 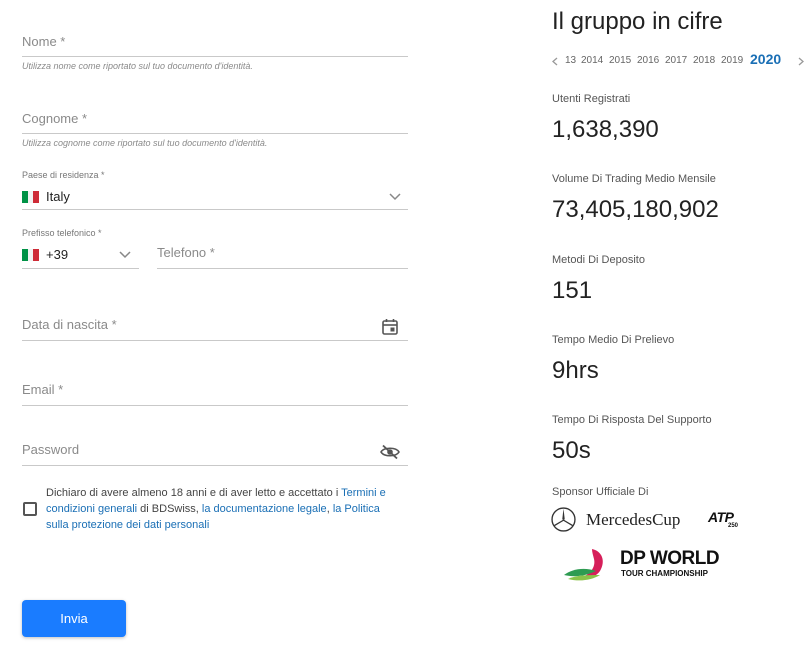 I want to click on year-item: 2019, so click(x=732, y=60).